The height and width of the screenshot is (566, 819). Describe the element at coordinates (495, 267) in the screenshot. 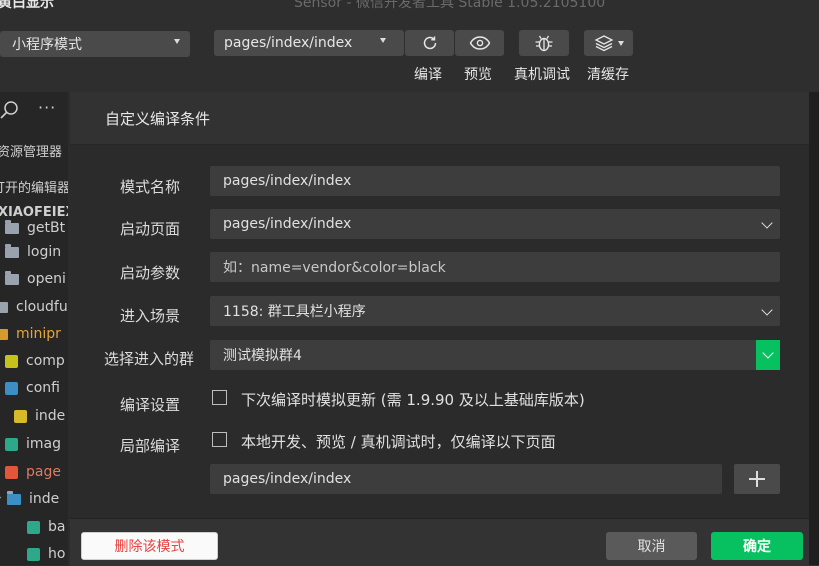

I see `start-params-input: 如：name=vendor&color=black` at that location.